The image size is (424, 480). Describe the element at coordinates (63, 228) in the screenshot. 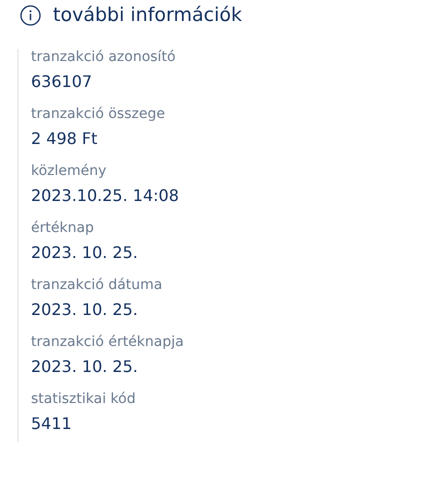

I see `field-label: értéknap` at that location.